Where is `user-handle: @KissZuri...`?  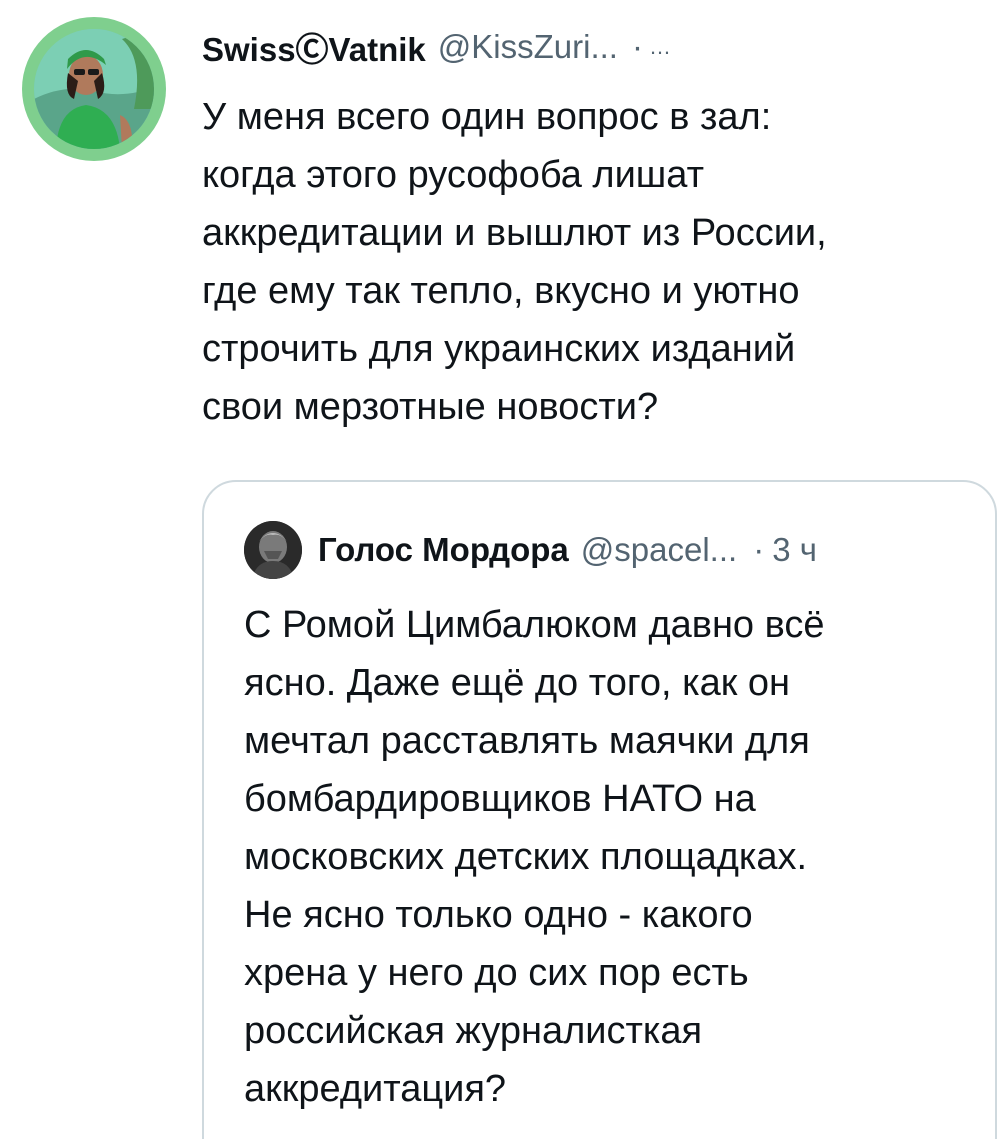 user-handle: @KissZuri... is located at coordinates (528, 47).